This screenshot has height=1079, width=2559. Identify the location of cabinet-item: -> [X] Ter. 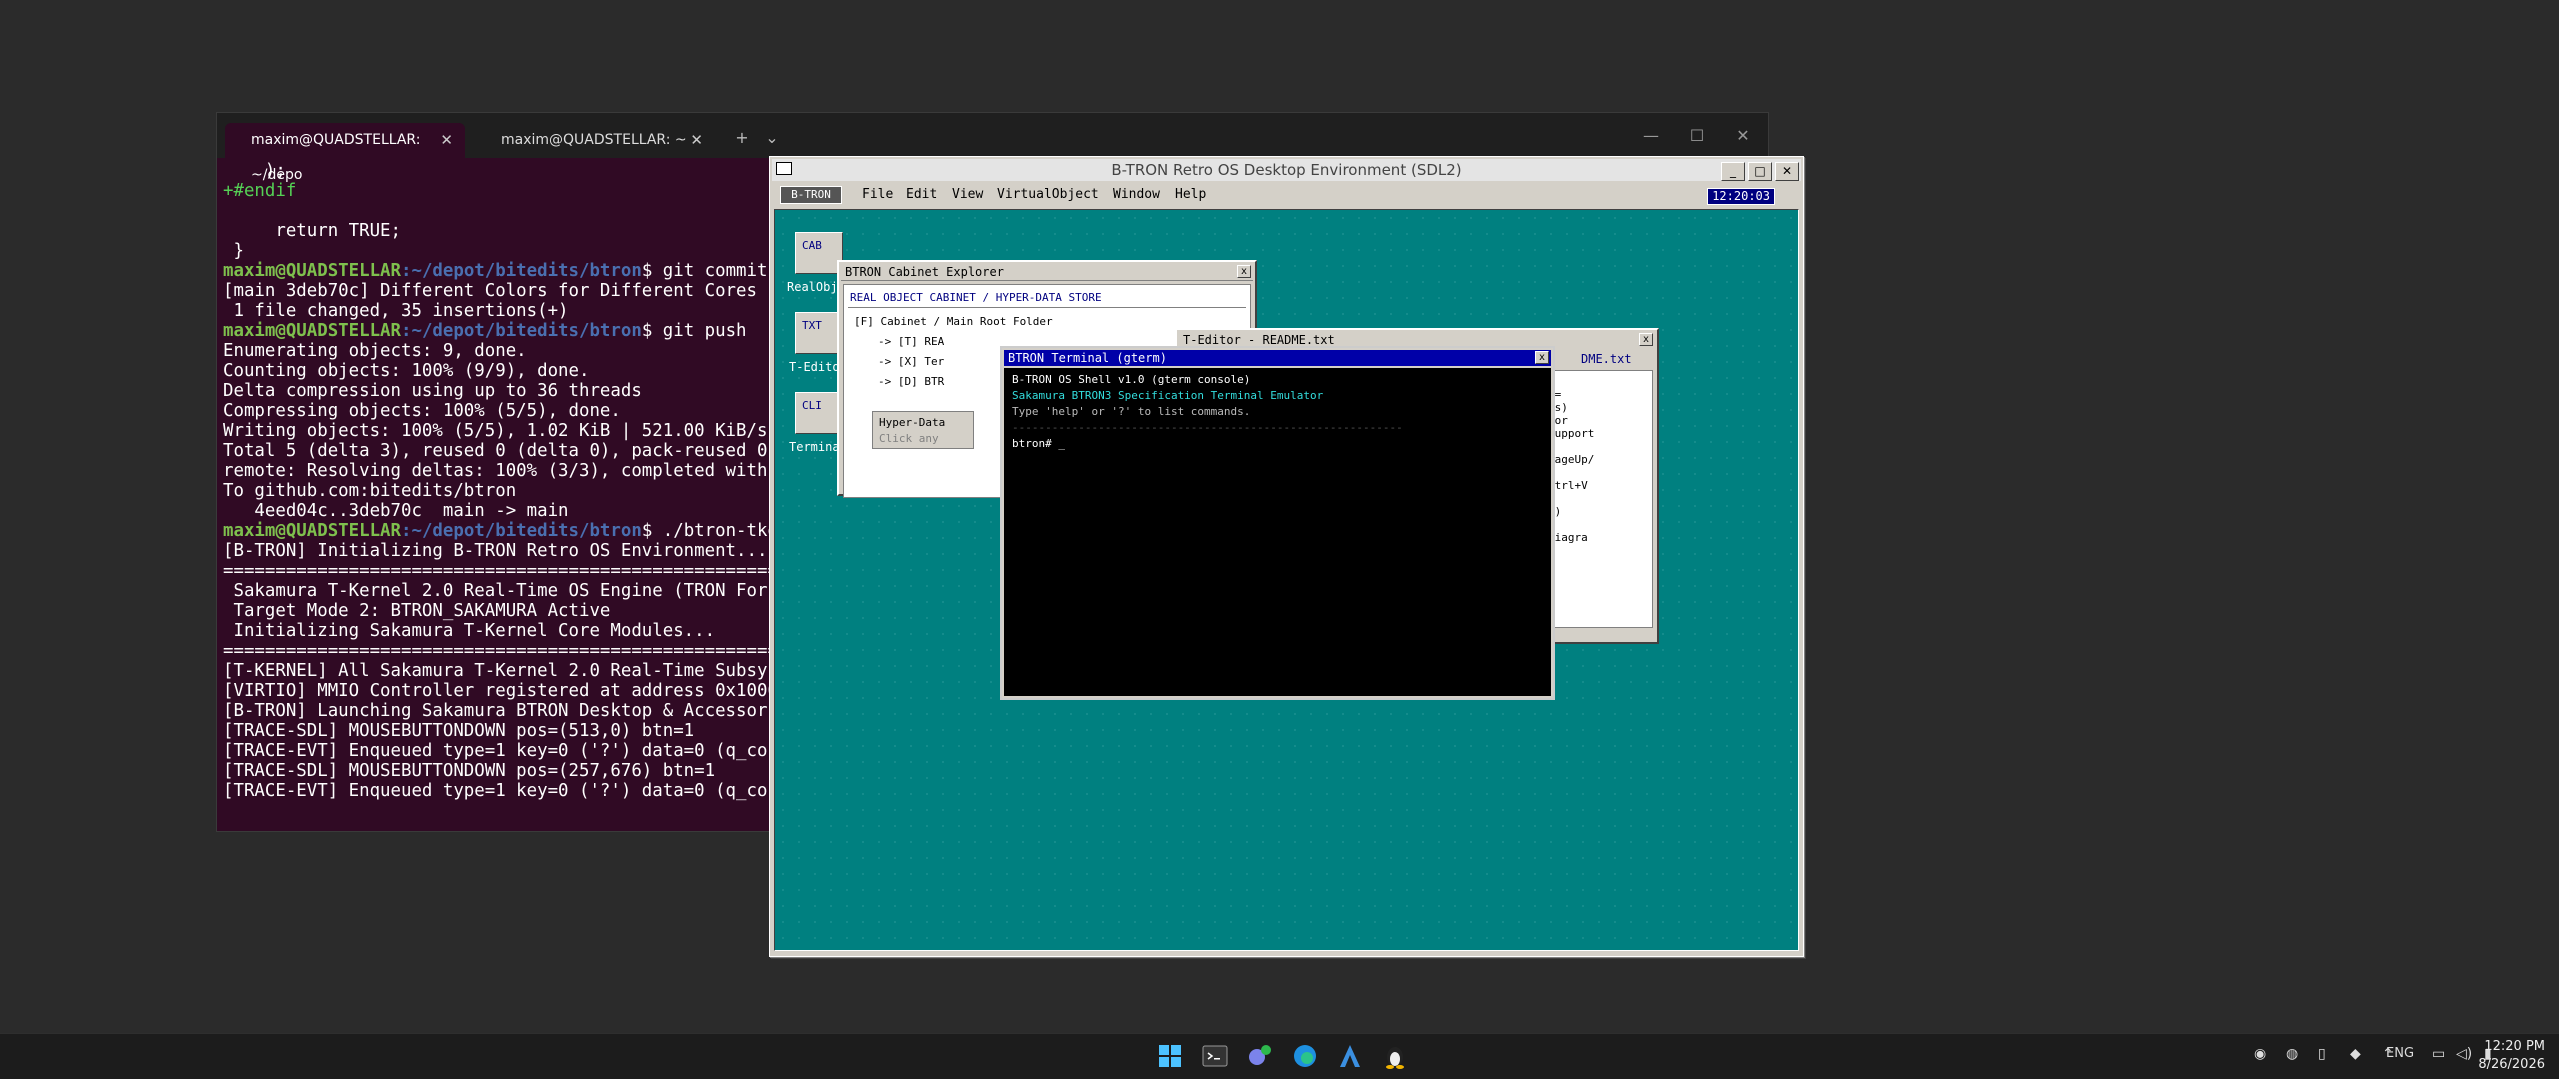
(911, 361).